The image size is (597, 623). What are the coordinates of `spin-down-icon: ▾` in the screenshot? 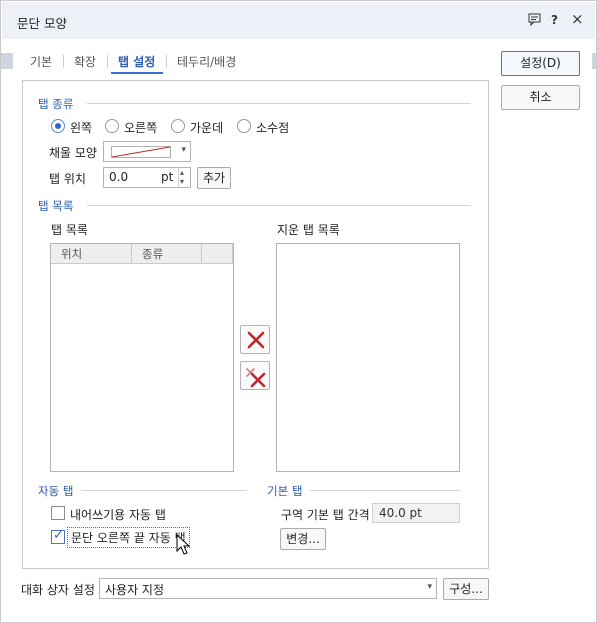 It's located at (182, 181).